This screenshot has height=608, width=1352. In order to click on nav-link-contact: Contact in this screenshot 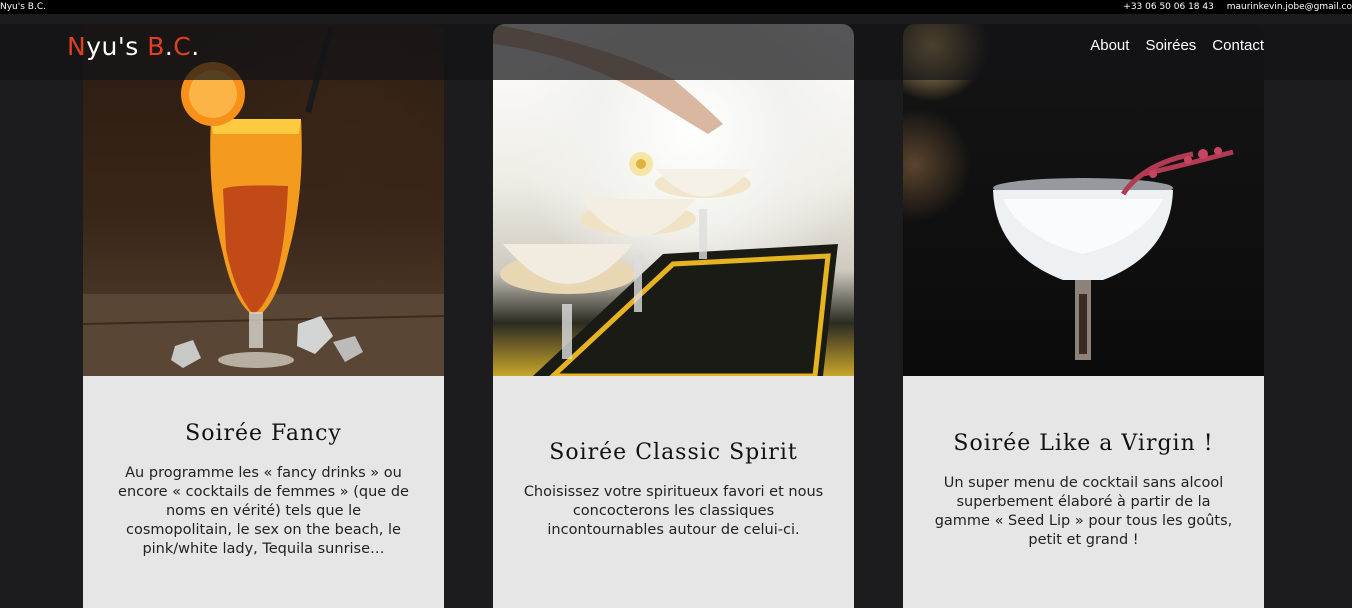, I will do `click(1238, 45)`.